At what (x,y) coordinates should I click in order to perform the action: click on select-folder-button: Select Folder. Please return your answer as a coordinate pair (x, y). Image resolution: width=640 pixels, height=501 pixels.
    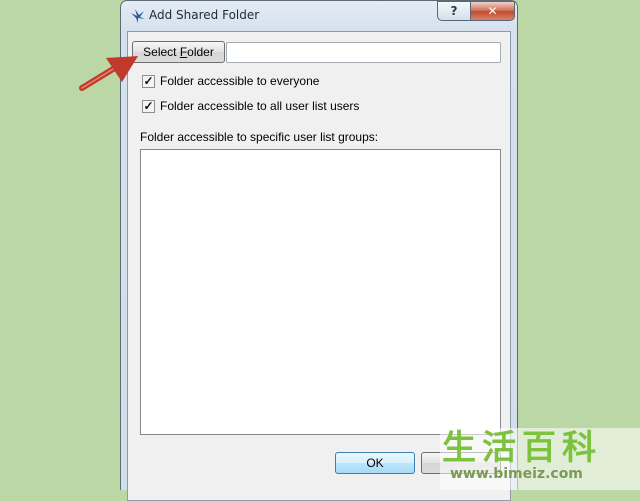
    Looking at the image, I should click on (178, 52).